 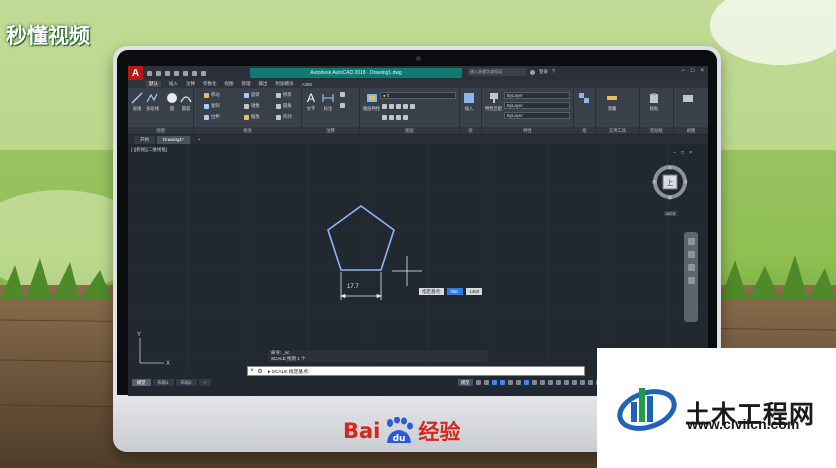 What do you see at coordinates (550, 382) in the screenshot?
I see `selection-cycling-icon` at bounding box center [550, 382].